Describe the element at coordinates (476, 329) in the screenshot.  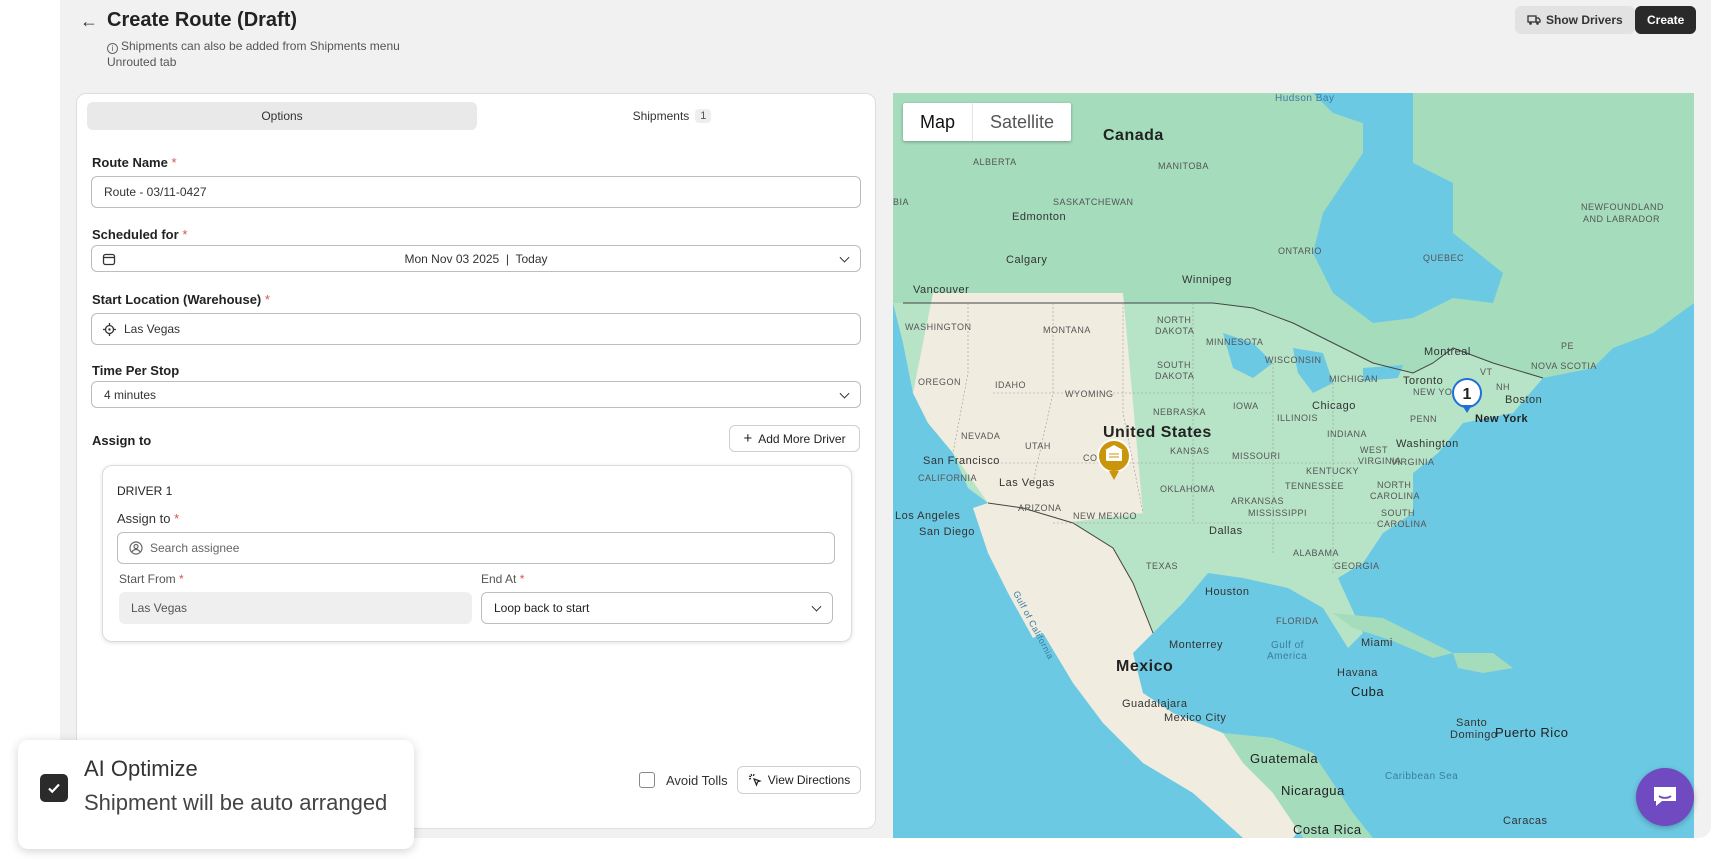
I see `start-location-input: Las Vegas` at that location.